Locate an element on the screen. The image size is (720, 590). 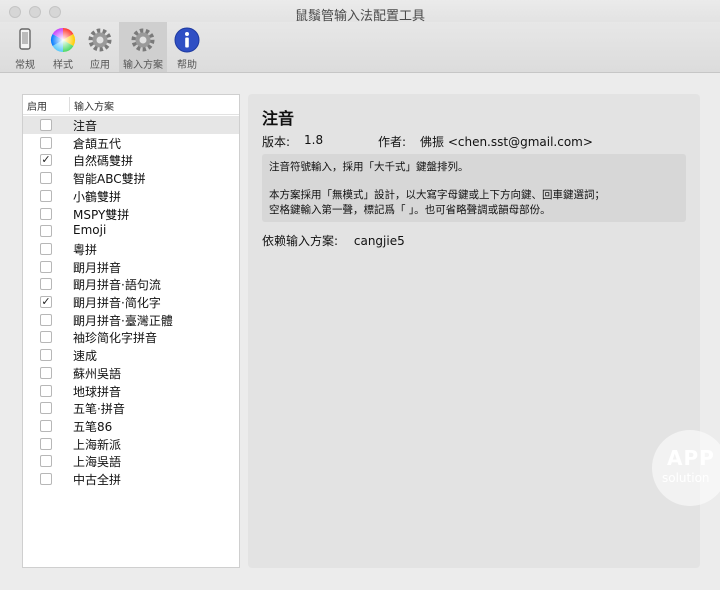
scheme-name: Emoji is located at coordinates (90, 230).